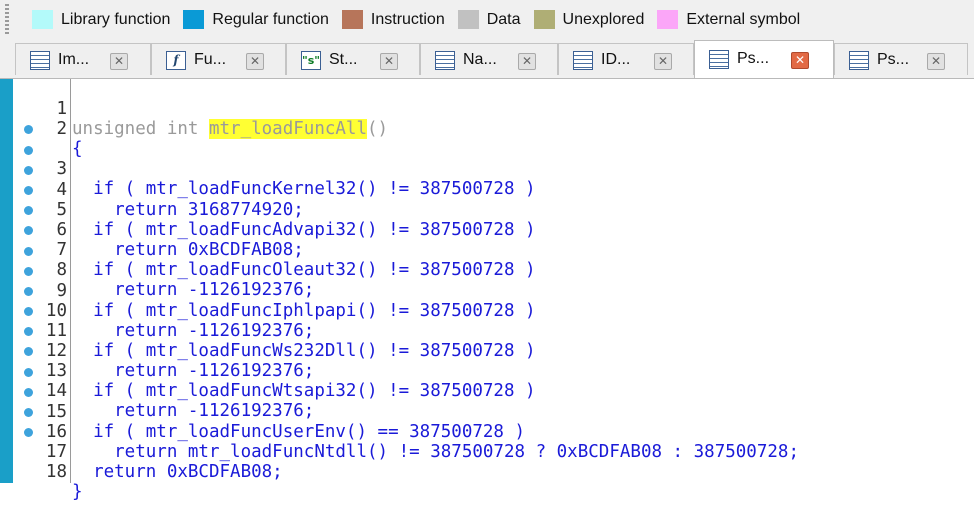  I want to click on code-text: return 0xBCDFAB08;, so click(177, 472).